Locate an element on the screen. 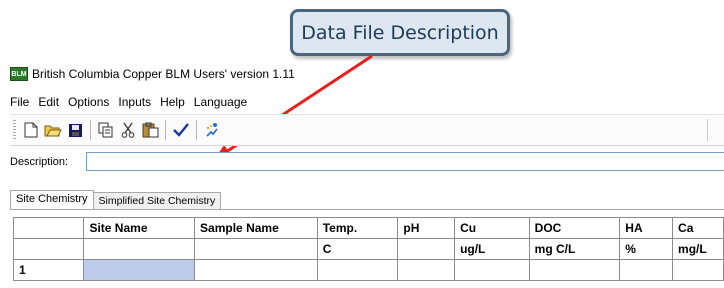 This screenshot has height=288, width=724. unit-cell-ha: % is located at coordinates (646, 249).